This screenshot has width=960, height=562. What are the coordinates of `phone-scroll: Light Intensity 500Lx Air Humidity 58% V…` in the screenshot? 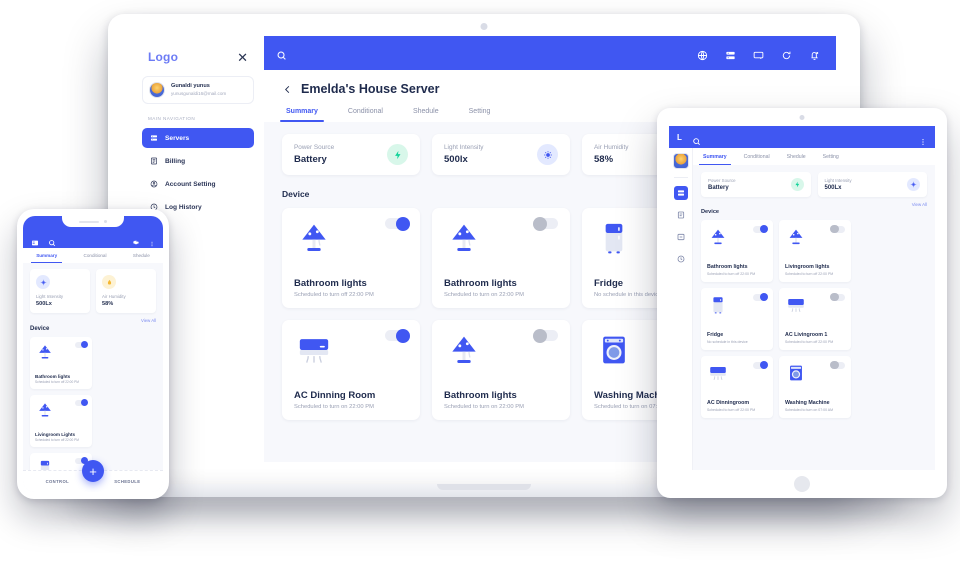 It's located at (93, 366).